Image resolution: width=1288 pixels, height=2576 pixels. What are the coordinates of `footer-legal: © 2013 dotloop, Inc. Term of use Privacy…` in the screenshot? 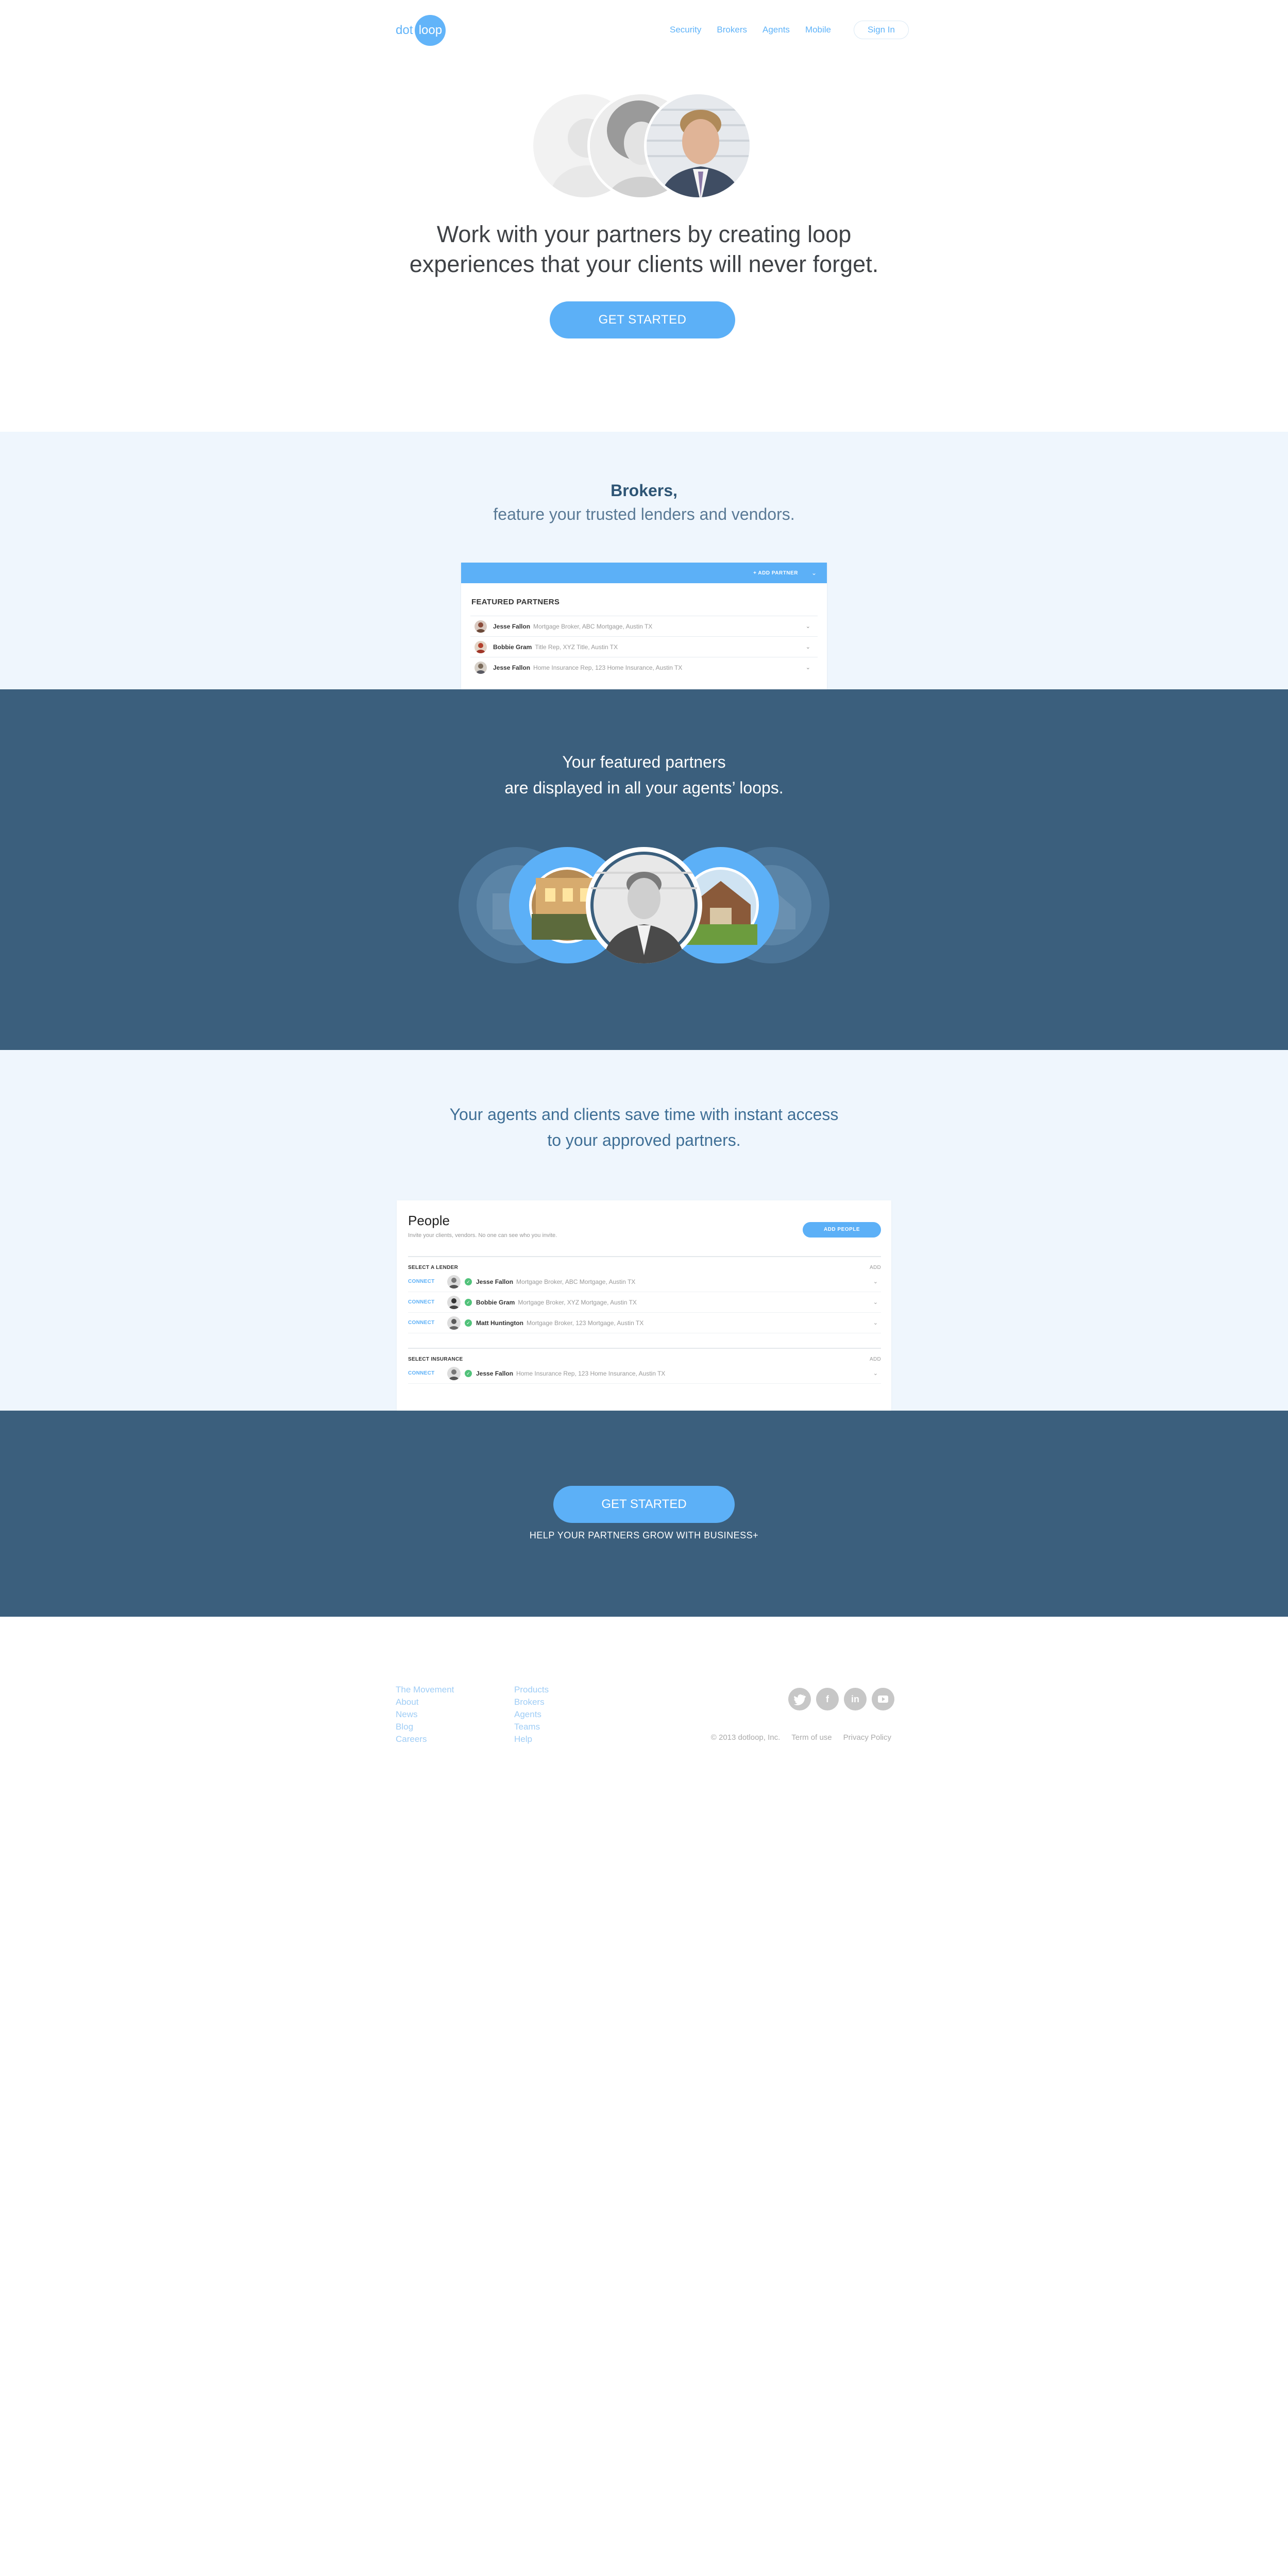 It's located at (795, 1737).